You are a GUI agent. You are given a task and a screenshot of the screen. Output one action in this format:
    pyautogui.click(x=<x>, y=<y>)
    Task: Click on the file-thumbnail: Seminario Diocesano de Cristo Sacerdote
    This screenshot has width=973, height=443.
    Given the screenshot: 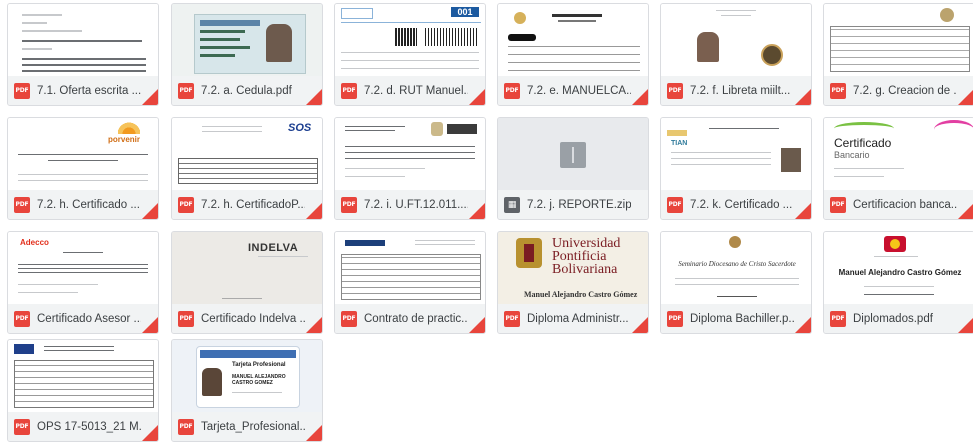 What is the action you would take?
    pyautogui.click(x=736, y=268)
    